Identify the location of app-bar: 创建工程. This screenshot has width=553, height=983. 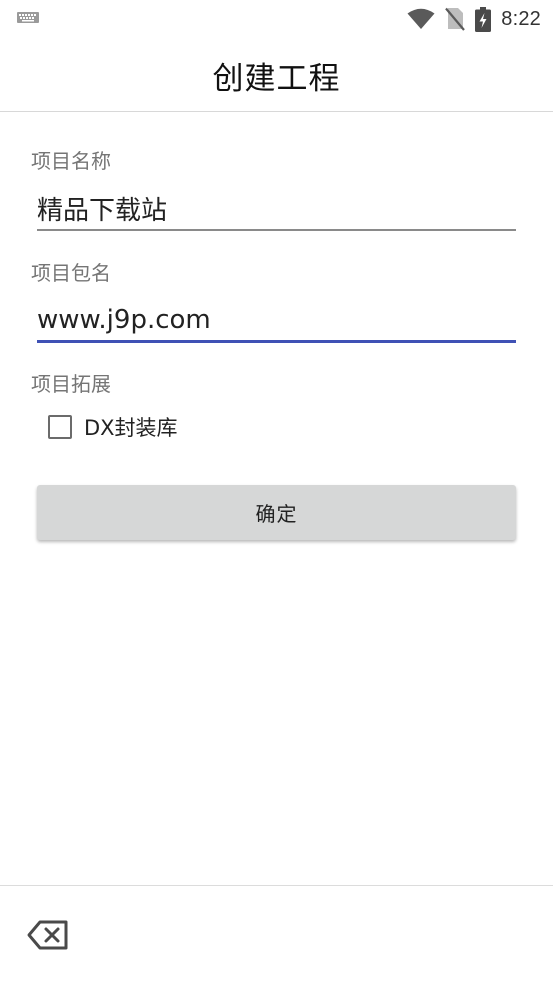
(276, 74).